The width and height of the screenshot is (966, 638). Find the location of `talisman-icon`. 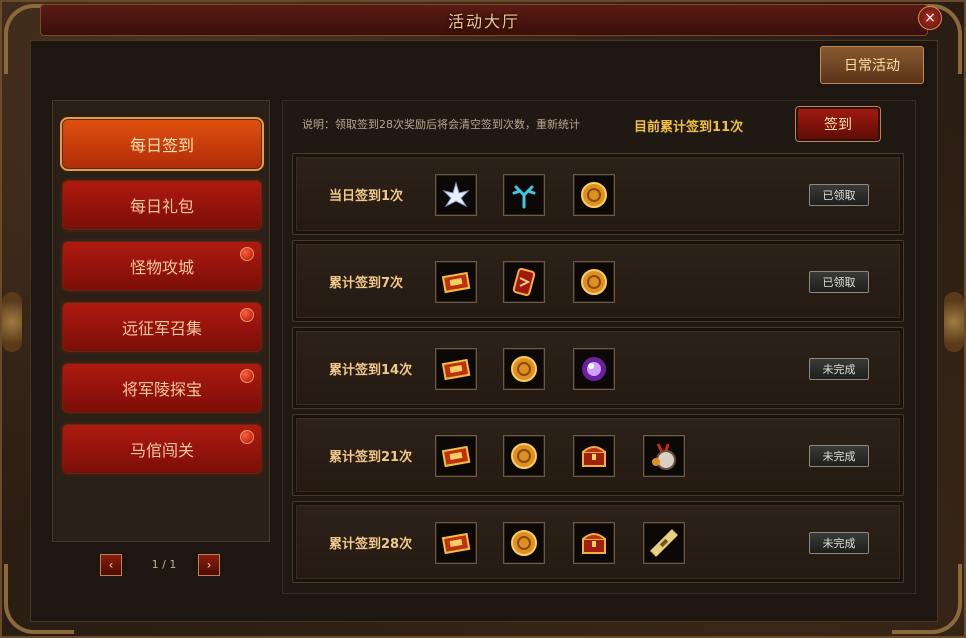

talisman-icon is located at coordinates (524, 282).